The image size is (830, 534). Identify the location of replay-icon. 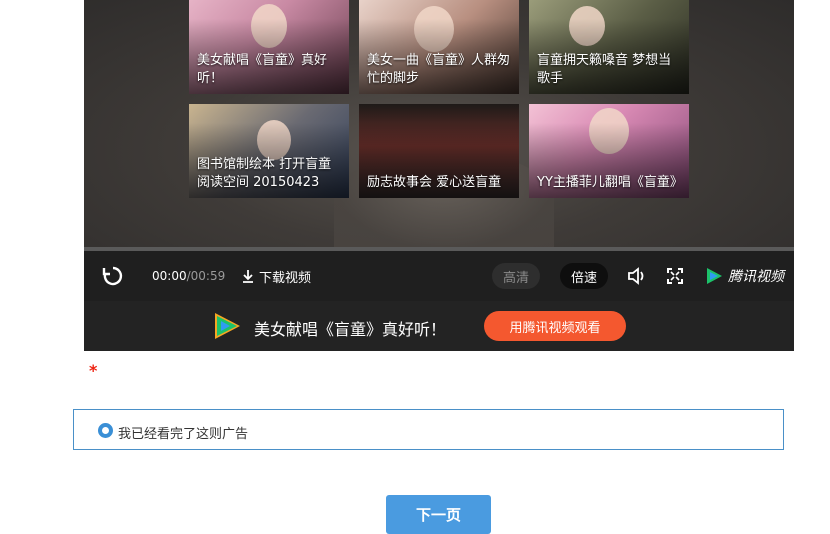
(112, 276).